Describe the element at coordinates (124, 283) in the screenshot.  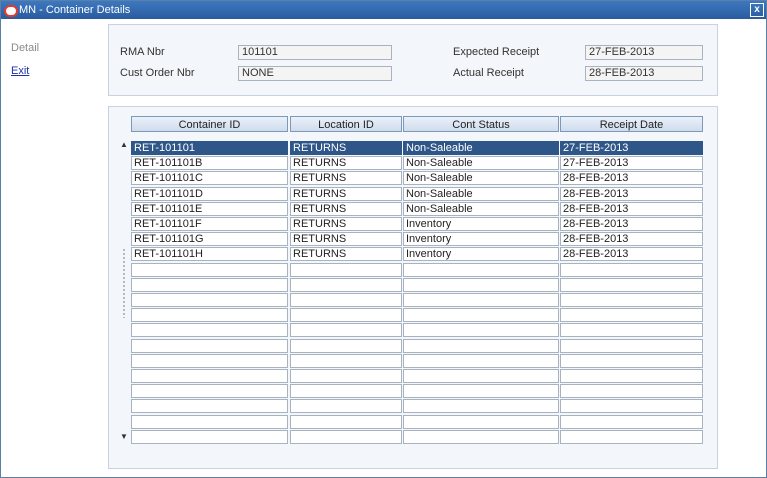
I see `scrollbar-track` at that location.